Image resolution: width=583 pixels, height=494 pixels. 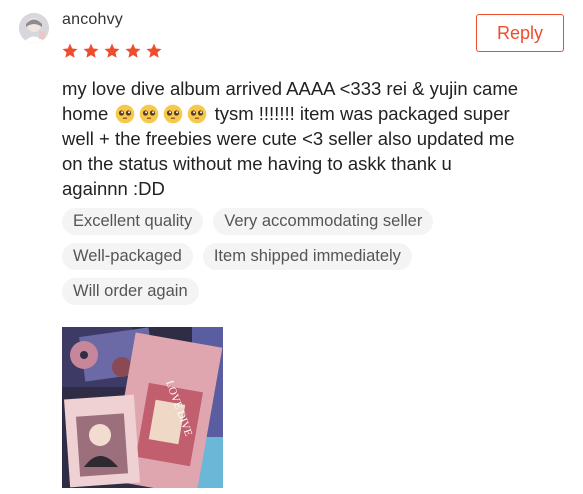 I want to click on tag-shipped-immediately: Item shipped immediately, so click(x=307, y=256).